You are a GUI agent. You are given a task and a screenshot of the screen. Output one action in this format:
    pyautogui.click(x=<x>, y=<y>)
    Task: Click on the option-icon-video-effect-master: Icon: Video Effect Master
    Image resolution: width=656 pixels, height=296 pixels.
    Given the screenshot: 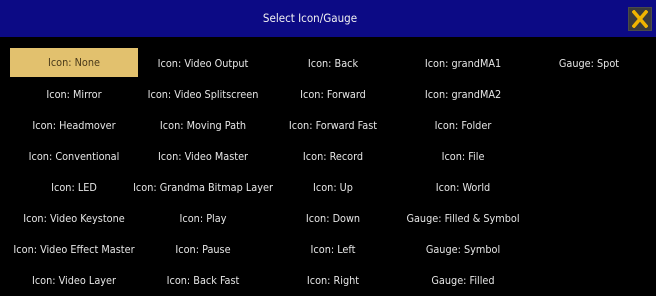 What is the action you would take?
    pyautogui.click(x=74, y=249)
    